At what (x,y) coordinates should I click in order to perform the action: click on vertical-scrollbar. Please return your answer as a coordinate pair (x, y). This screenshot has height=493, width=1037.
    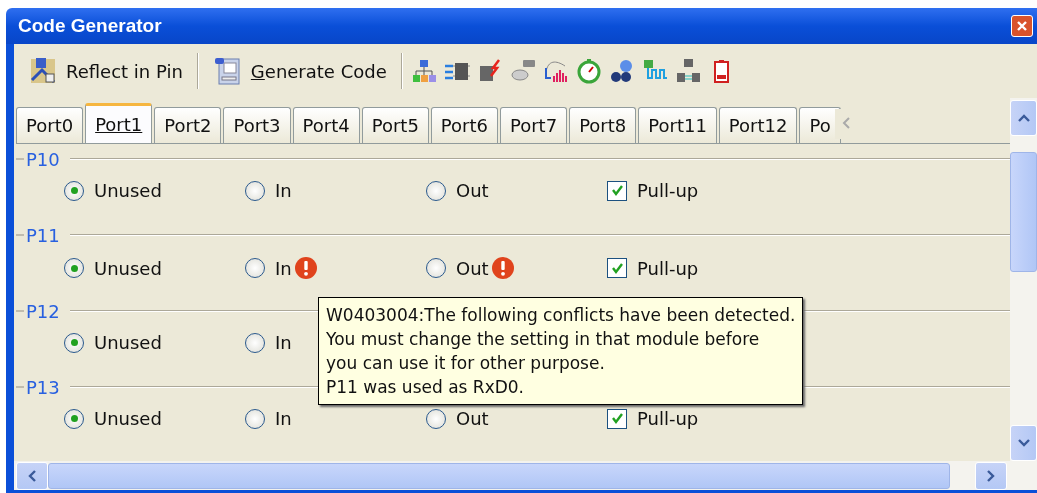
    Looking at the image, I should click on (1023, 279).